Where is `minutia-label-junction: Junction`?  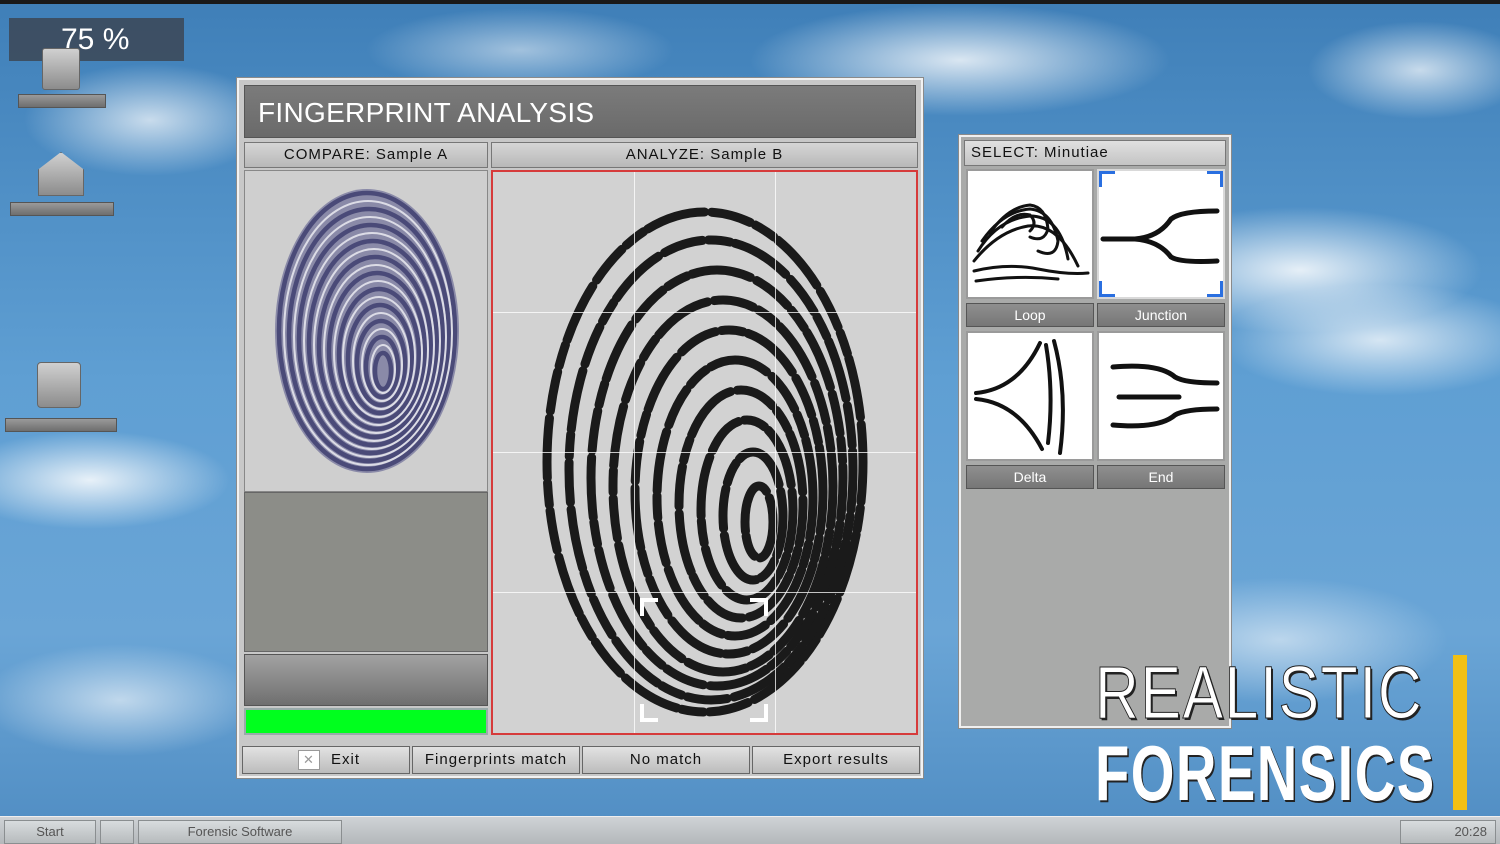
minutia-label-junction: Junction is located at coordinates (1161, 315).